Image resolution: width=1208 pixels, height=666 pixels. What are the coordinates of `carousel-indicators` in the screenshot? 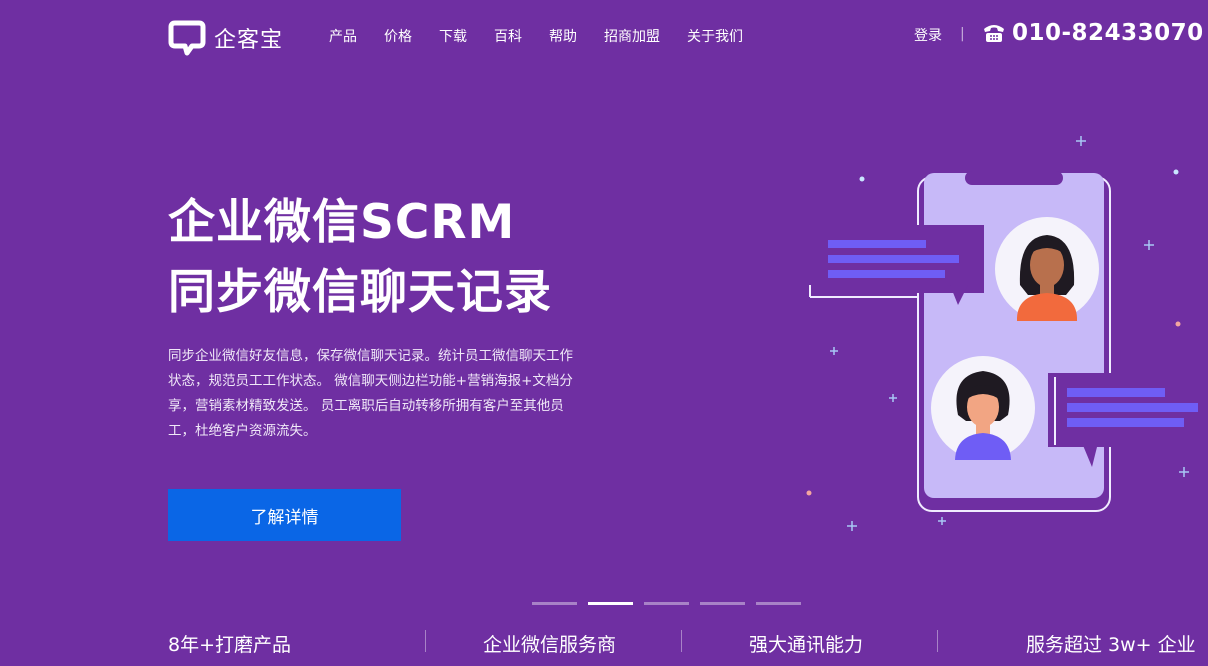 It's located at (666, 603).